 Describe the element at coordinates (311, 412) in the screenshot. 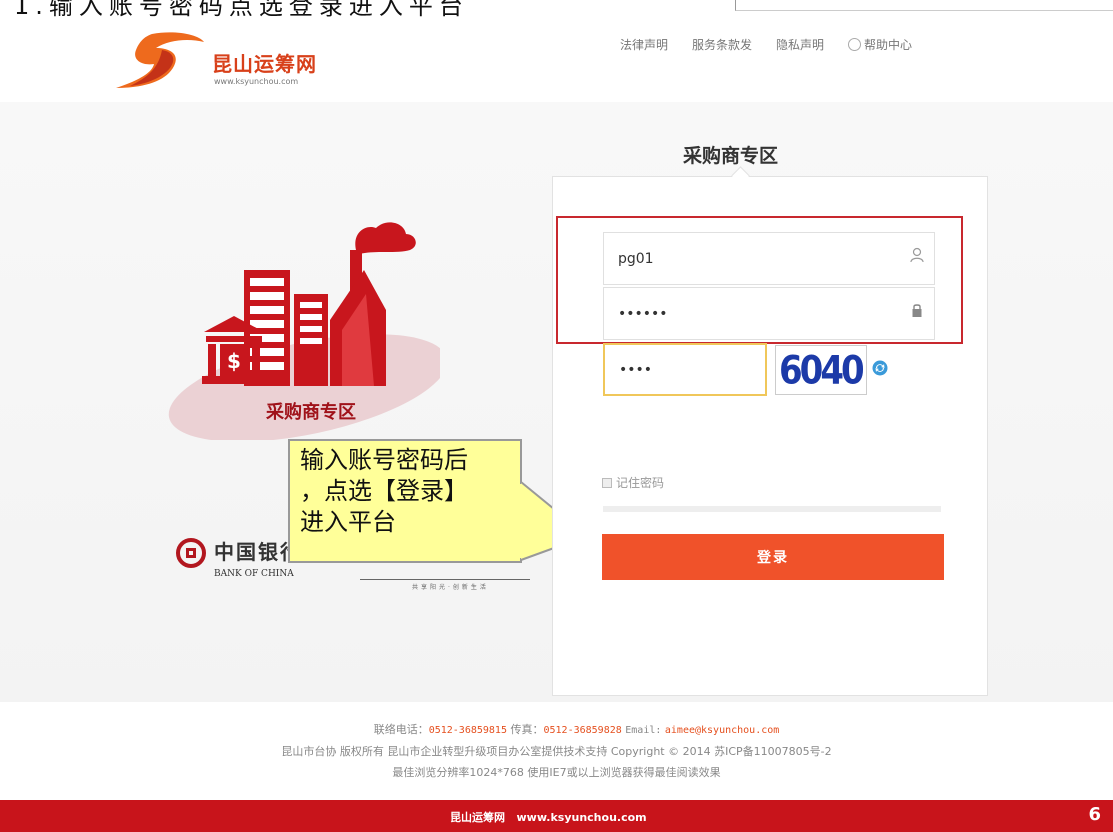

I see `zone-label: 采购商专区` at that location.